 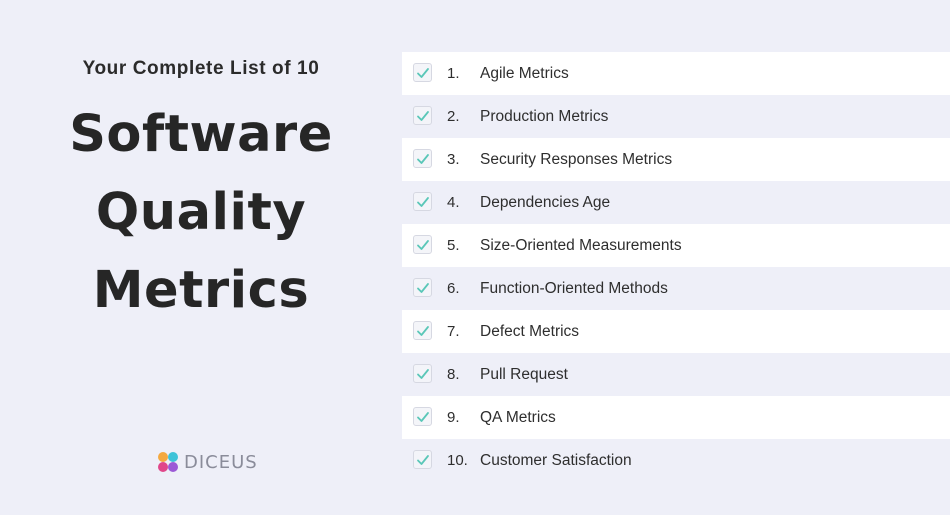 I want to click on item-label: Agile Metrics, so click(x=524, y=73).